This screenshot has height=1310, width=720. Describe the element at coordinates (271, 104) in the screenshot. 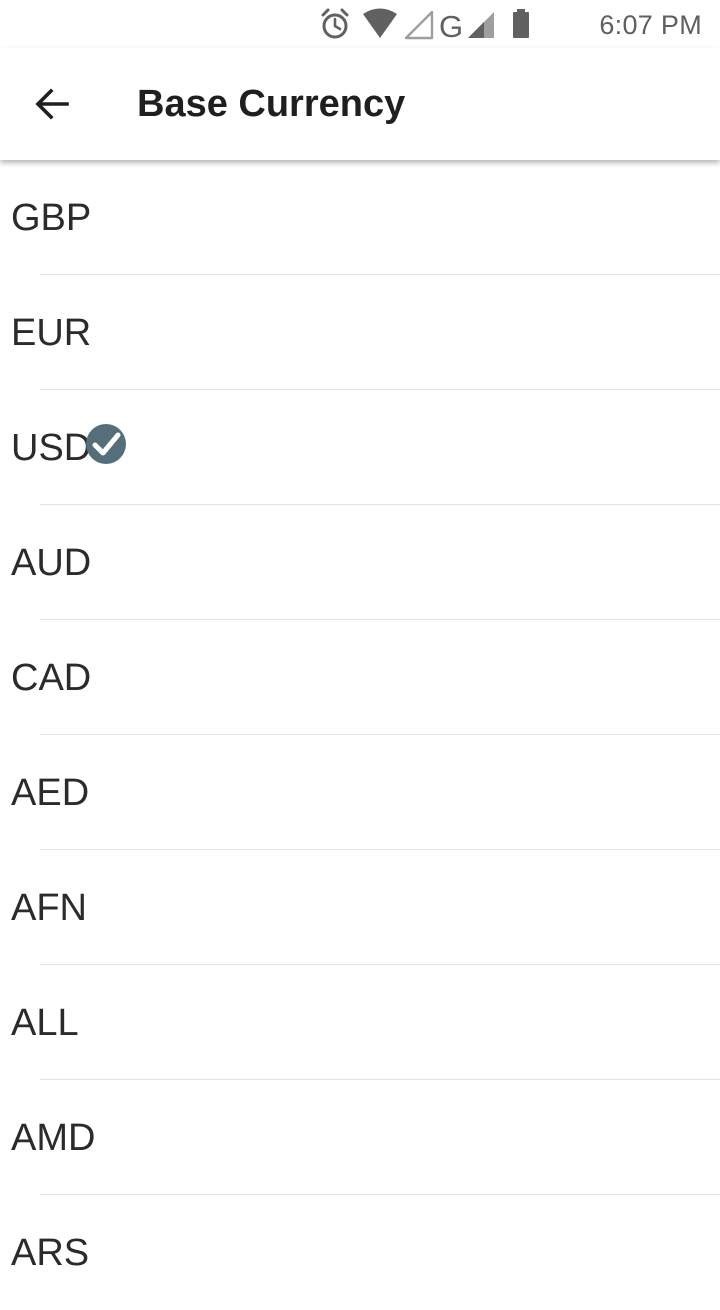

I see `page-title: Base Currency` at that location.